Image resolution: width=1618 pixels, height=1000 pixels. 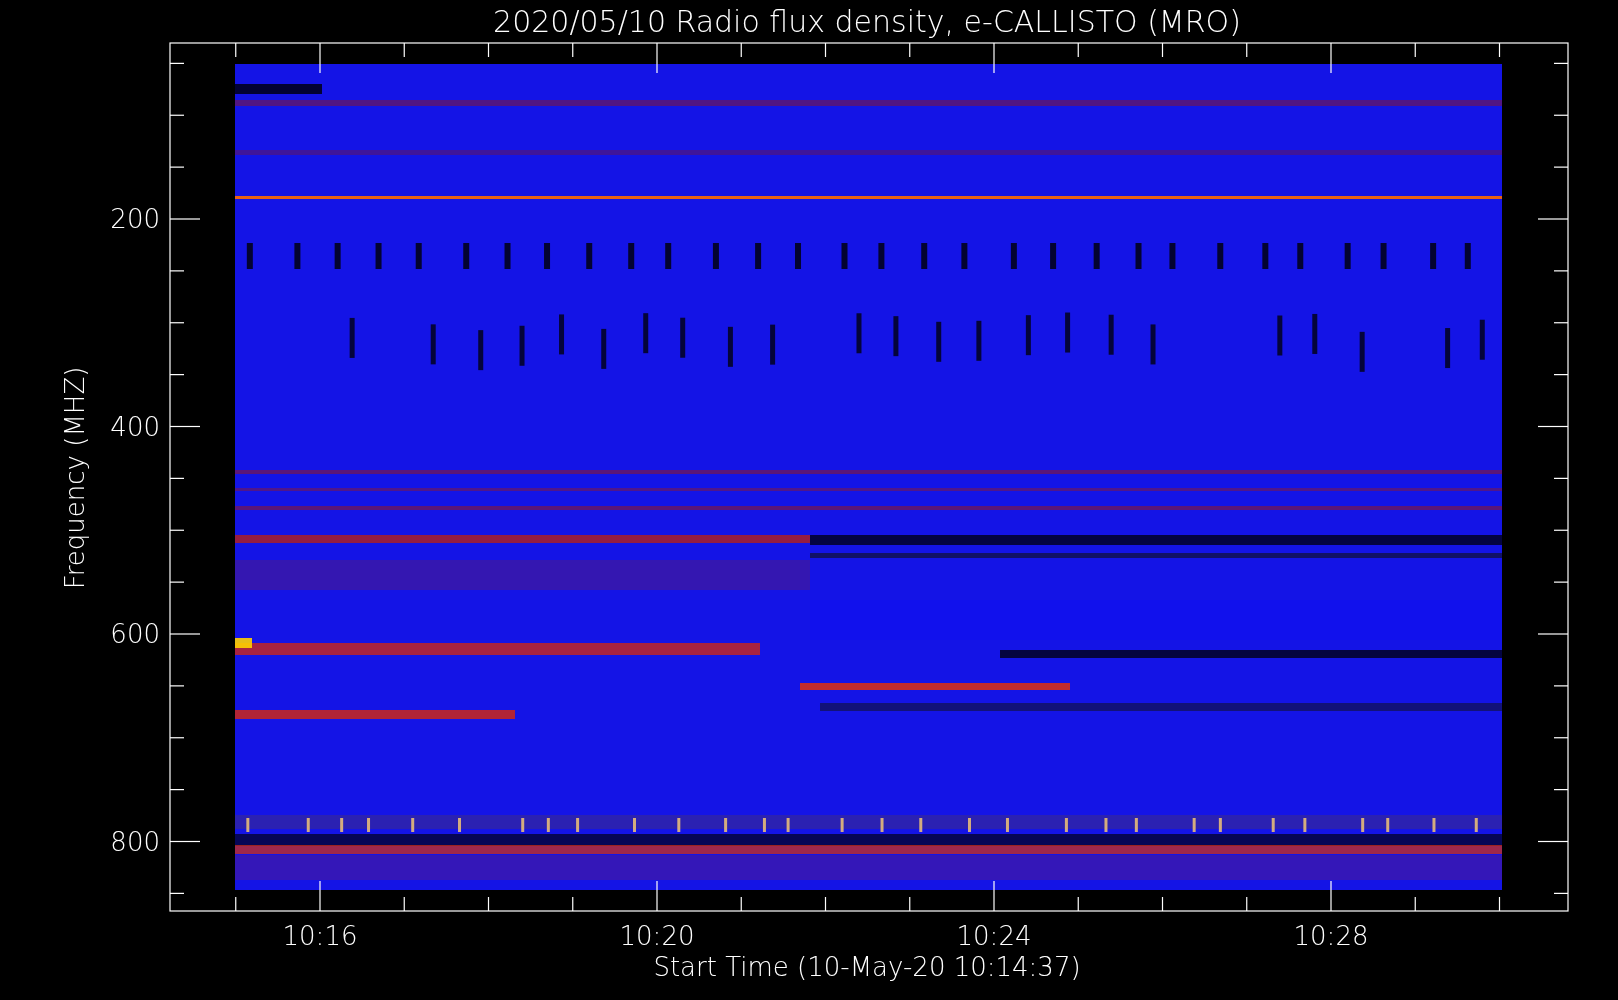 I want to click on x-tick-label: 10:28, so click(x=1331, y=936).